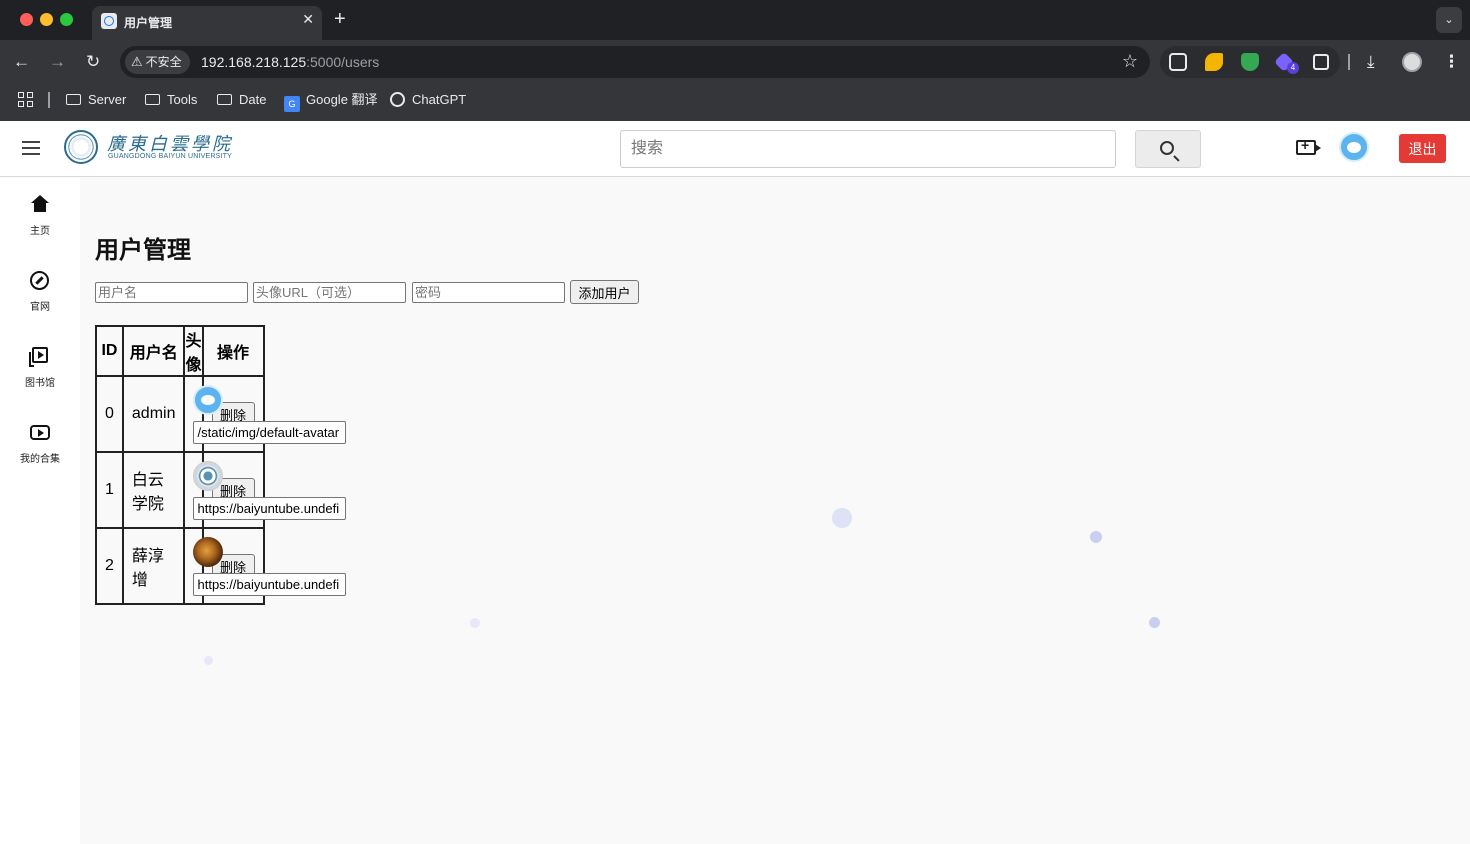 This screenshot has height=844, width=1470. What do you see at coordinates (233, 351) in the screenshot?
I see `column-header-actions: 操作` at bounding box center [233, 351].